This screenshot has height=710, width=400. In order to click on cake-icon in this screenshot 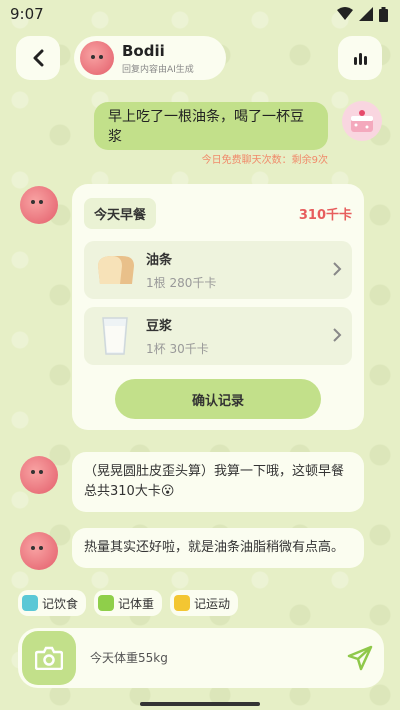, I will do `click(362, 121)`.